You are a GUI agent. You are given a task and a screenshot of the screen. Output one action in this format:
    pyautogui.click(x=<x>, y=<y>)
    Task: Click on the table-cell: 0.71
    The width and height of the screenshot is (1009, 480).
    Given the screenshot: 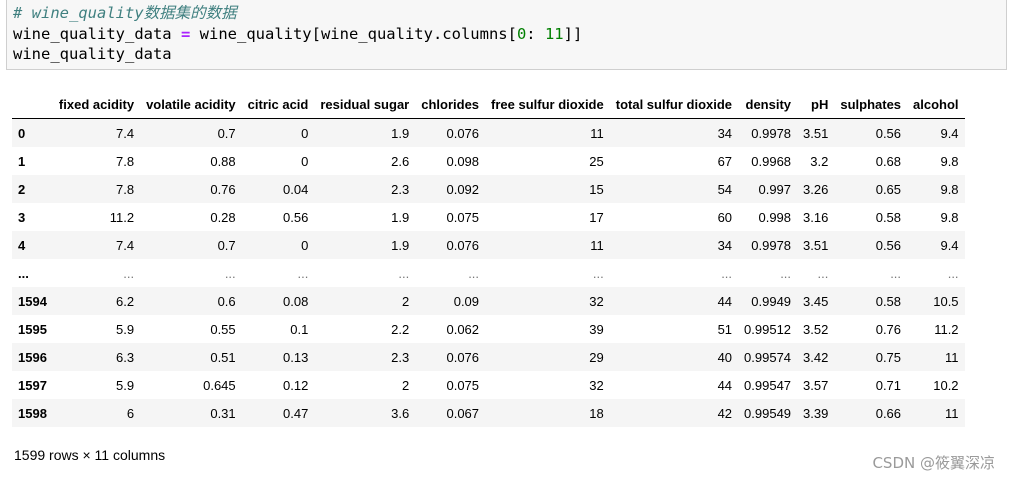 What is the action you would take?
    pyautogui.click(x=888, y=385)
    